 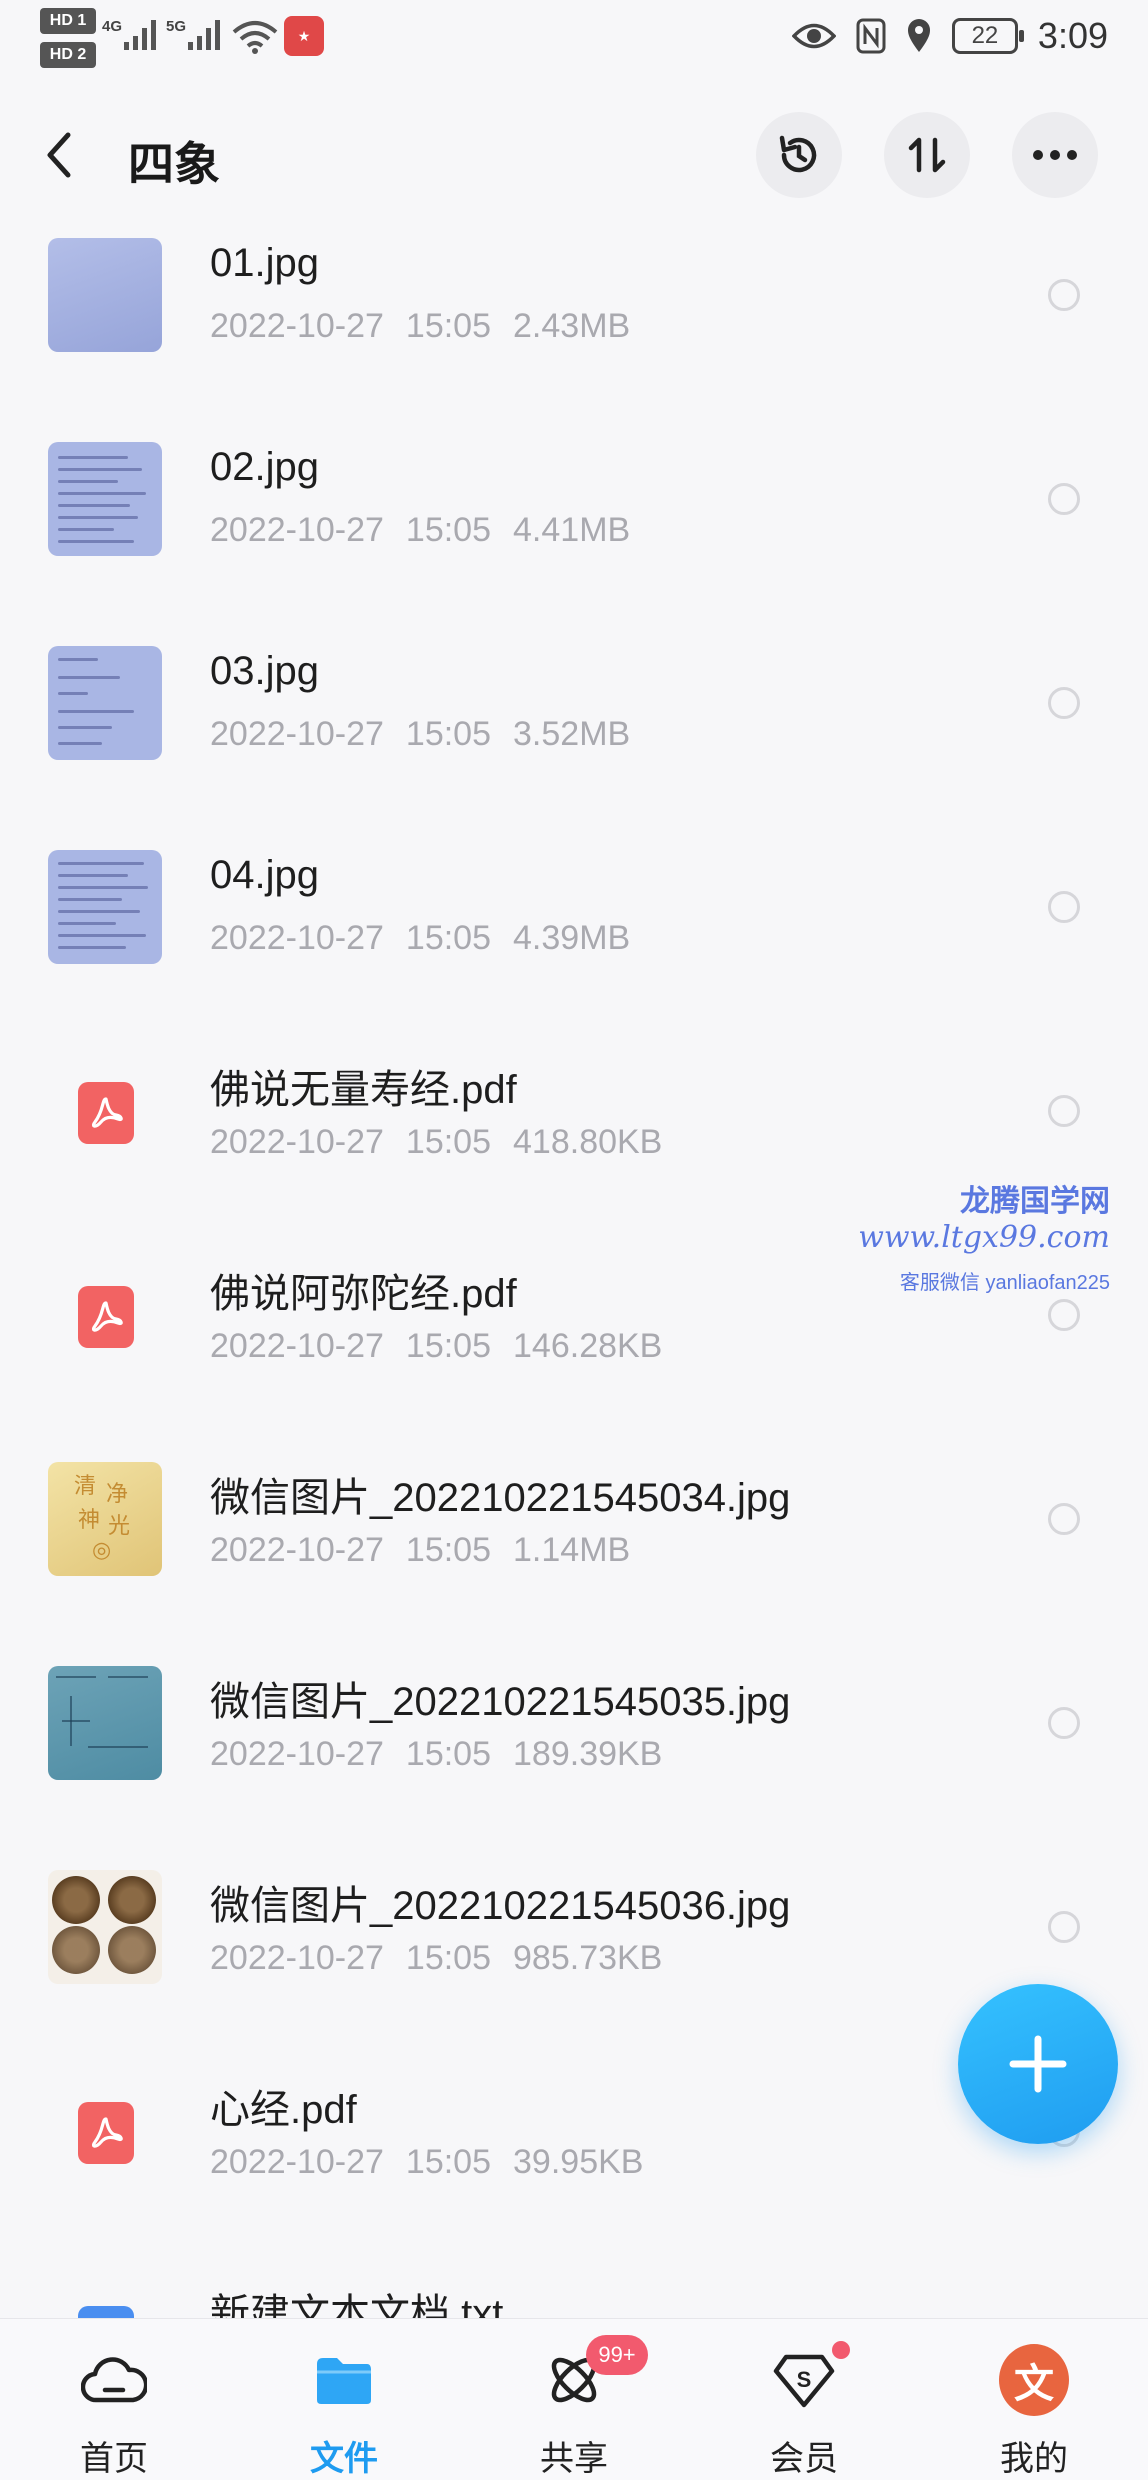 What do you see at coordinates (304, 36) in the screenshot?
I see `app-notification-icon: ★` at bounding box center [304, 36].